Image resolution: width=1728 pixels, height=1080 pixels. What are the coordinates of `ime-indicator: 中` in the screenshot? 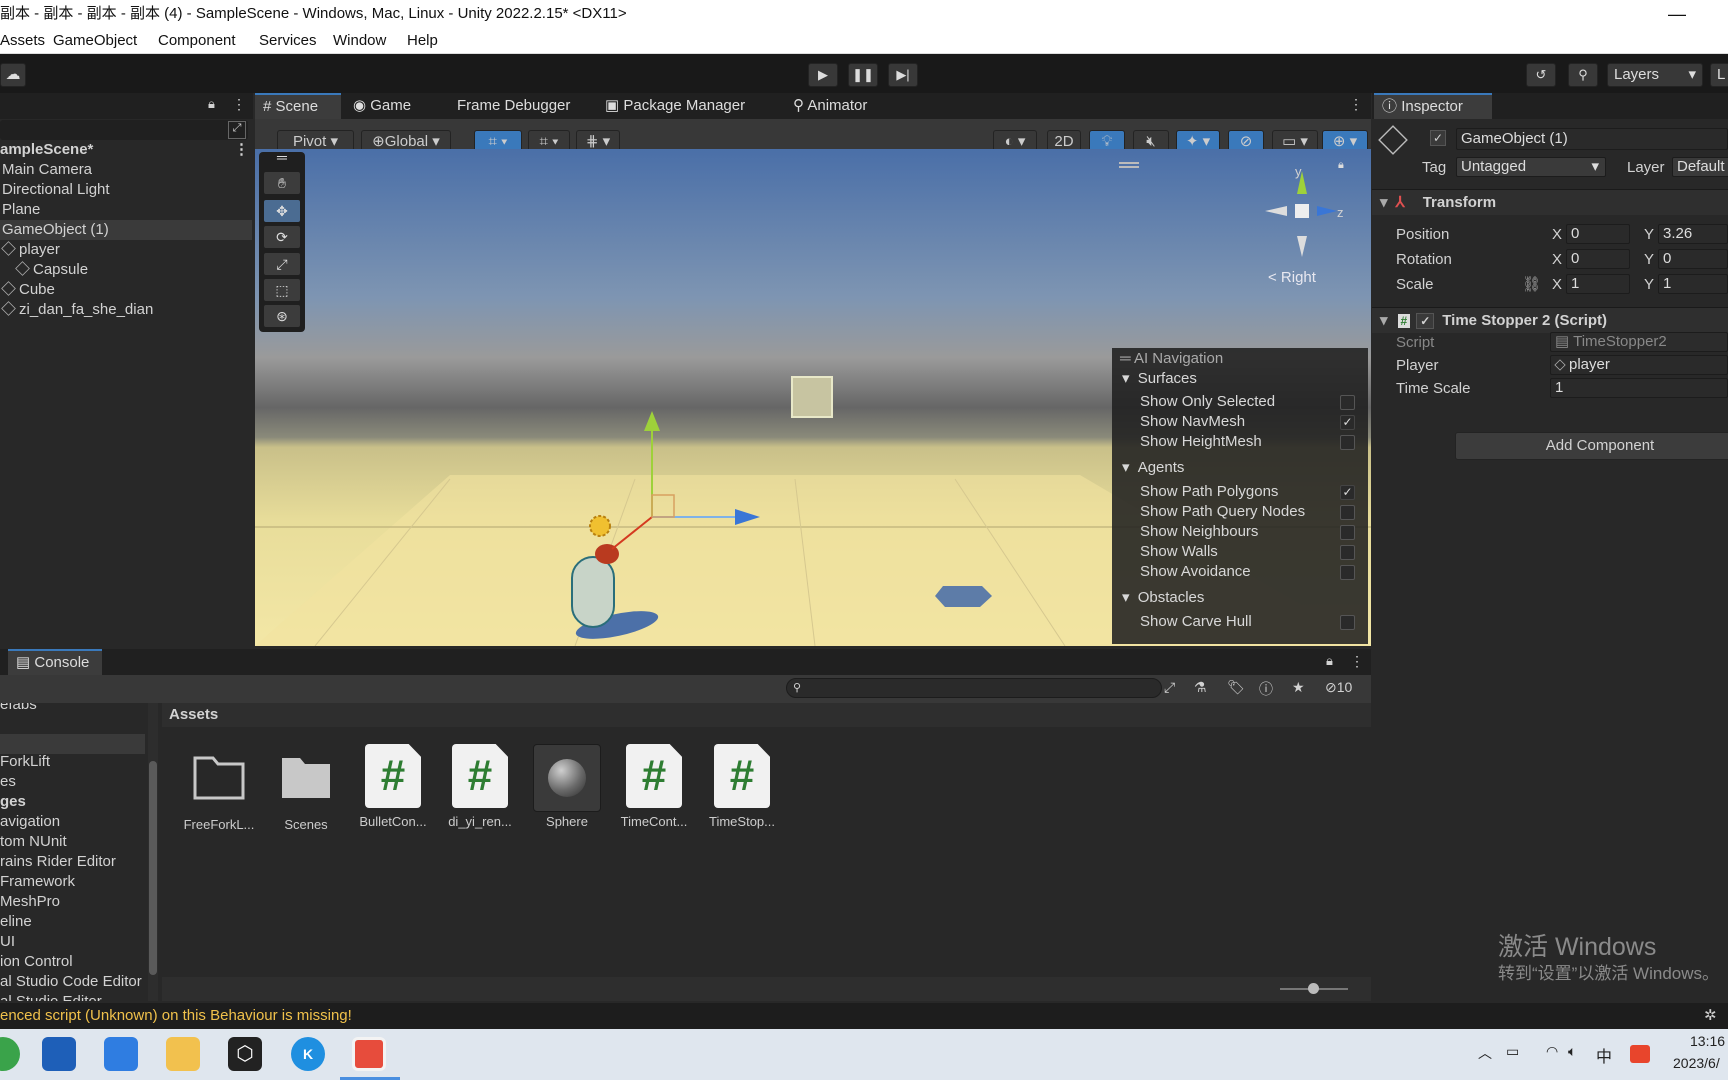 It's located at (1604, 1055).